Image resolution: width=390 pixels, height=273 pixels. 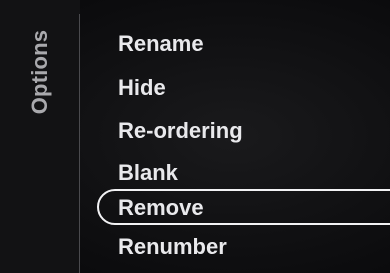 I want to click on menu-item-remove: Remove, so click(x=161, y=208).